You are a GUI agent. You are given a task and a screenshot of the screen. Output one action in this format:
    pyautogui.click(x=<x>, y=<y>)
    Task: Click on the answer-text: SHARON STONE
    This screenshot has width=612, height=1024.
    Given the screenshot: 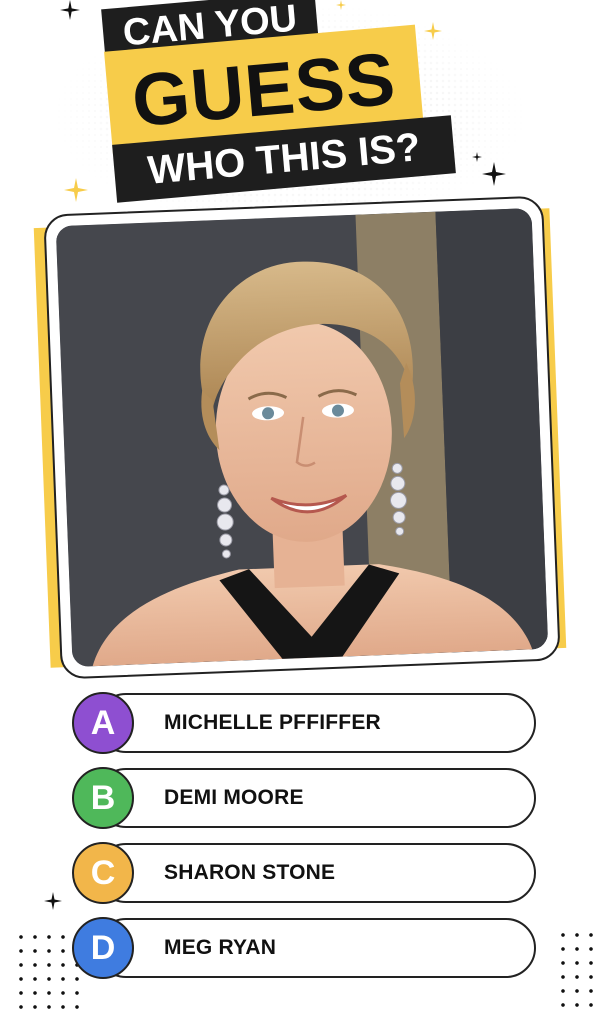 What is the action you would take?
    pyautogui.click(x=250, y=872)
    